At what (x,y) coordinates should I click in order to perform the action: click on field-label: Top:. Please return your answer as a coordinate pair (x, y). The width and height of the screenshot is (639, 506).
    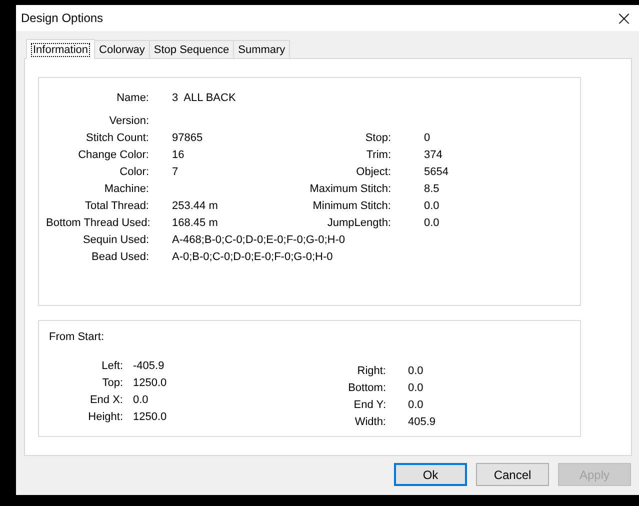
    Looking at the image, I should click on (112, 383).